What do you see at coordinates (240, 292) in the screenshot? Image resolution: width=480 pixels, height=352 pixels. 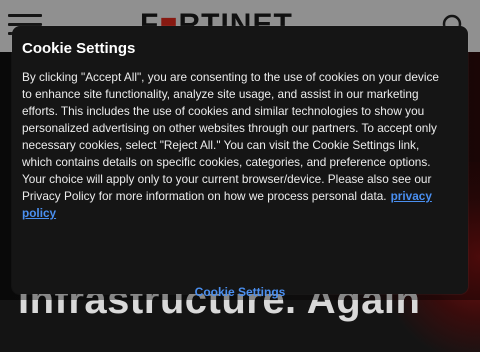 I see `cookie-settings-link: Cookie Settings` at bounding box center [240, 292].